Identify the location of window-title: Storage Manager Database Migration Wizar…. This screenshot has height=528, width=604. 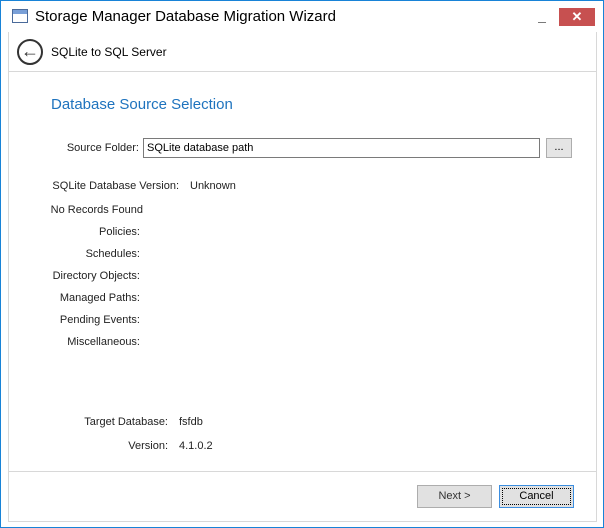
(185, 16).